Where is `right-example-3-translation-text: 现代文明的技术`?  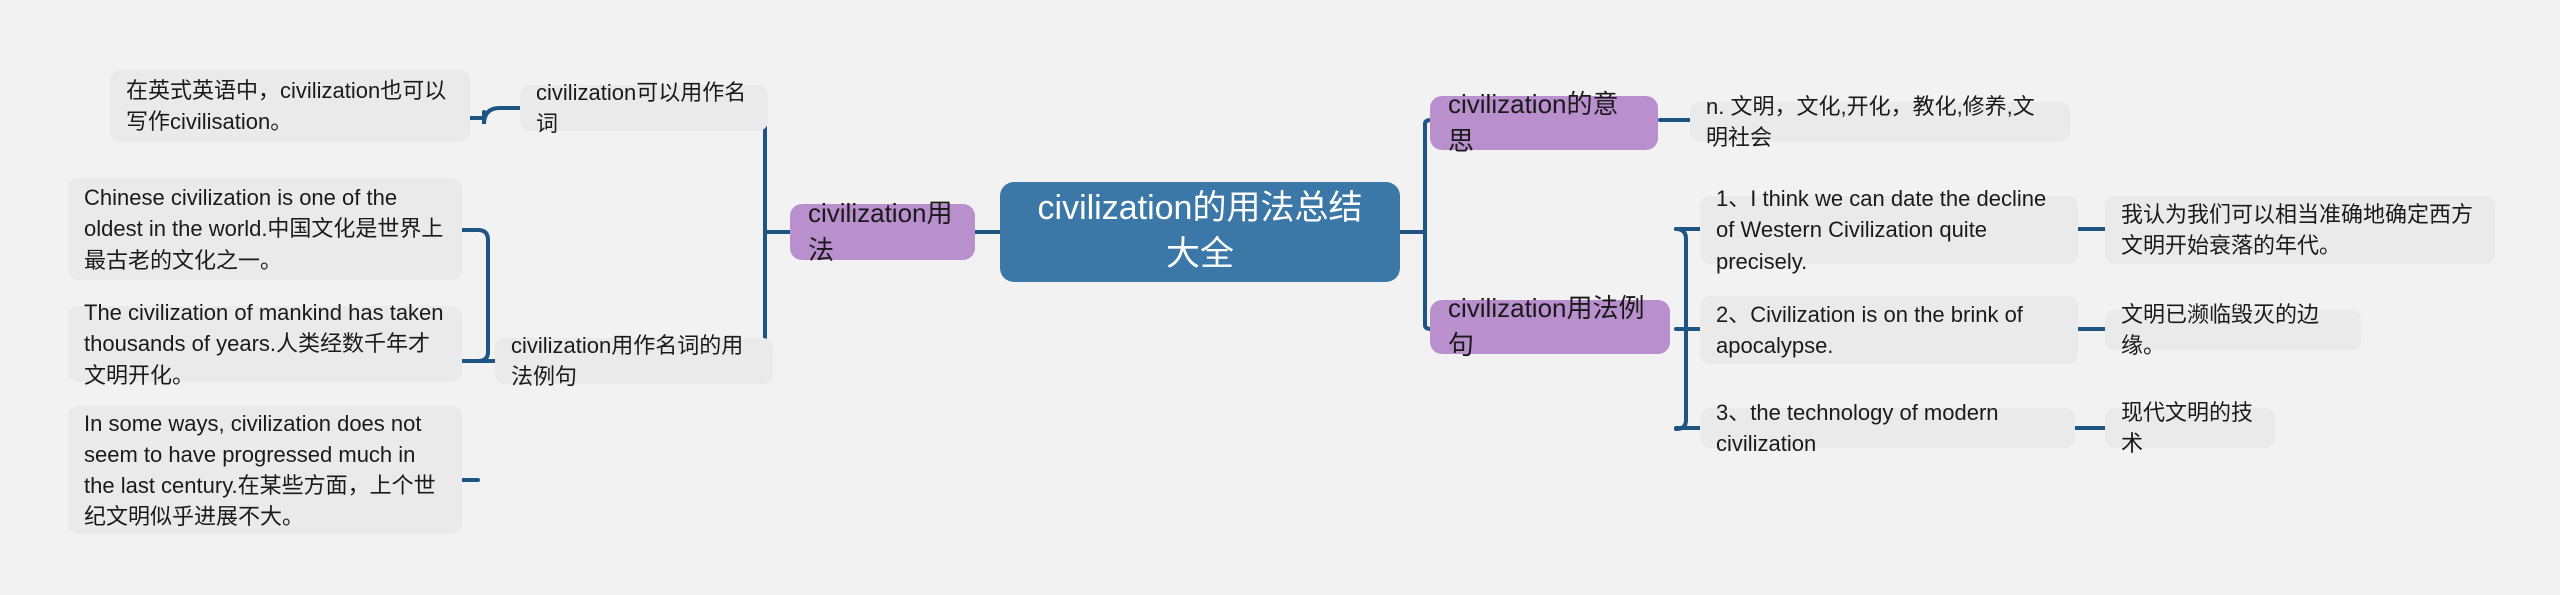 right-example-3-translation-text: 现代文明的技术 is located at coordinates (2187, 427).